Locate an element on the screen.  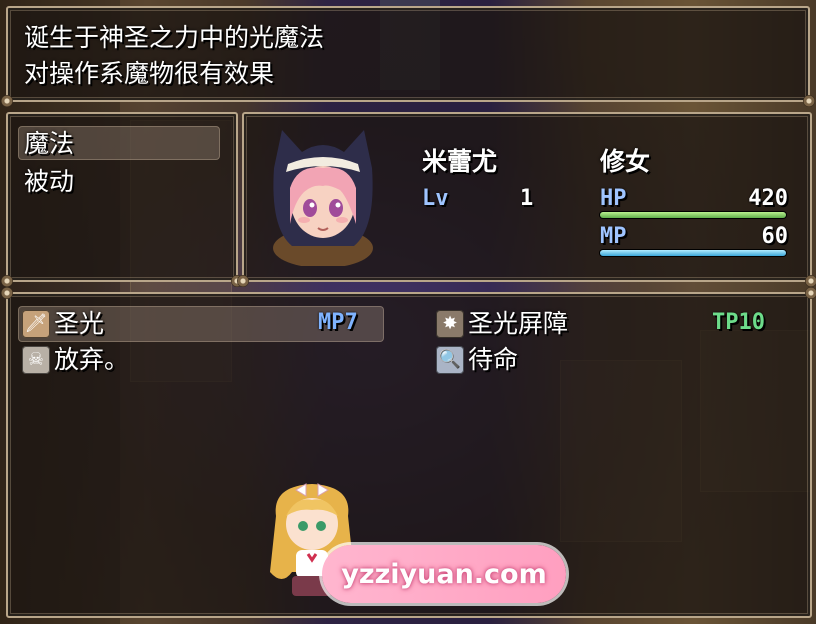
magnifier-icon: 🔍 is located at coordinates (450, 360).